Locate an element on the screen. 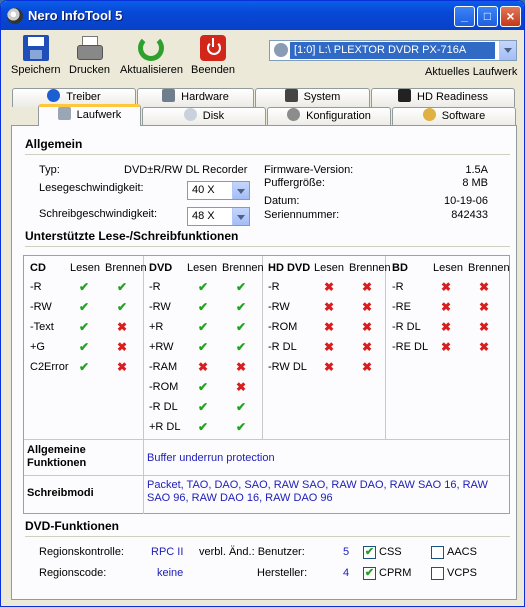 The width and height of the screenshot is (525, 607). info-icon is located at coordinates (54, 95).